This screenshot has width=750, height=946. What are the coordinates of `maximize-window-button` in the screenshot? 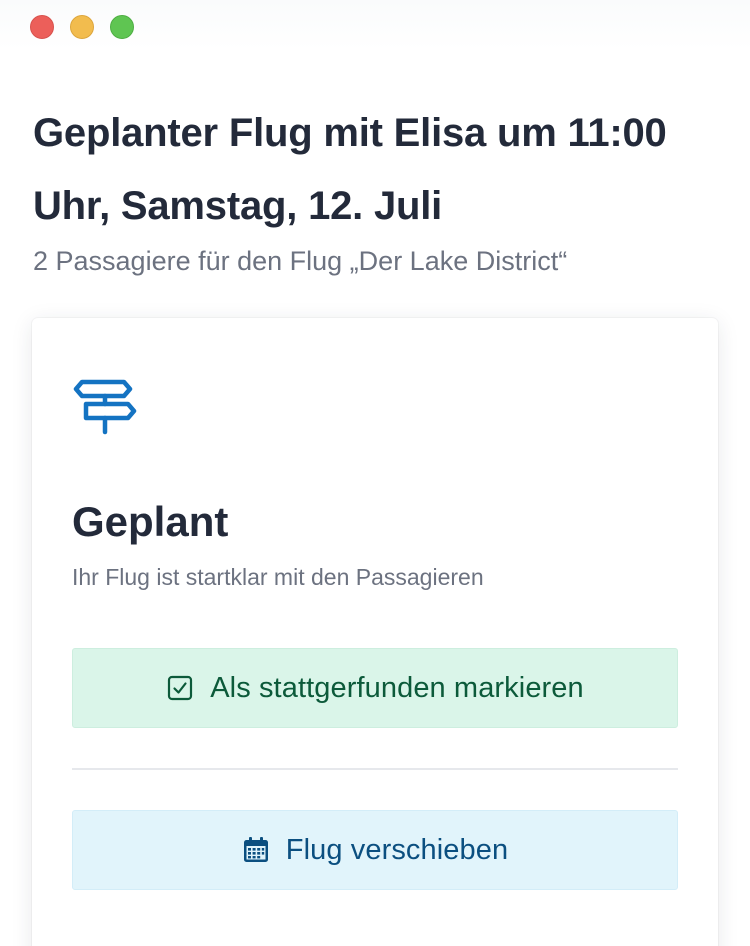 It's located at (122, 27).